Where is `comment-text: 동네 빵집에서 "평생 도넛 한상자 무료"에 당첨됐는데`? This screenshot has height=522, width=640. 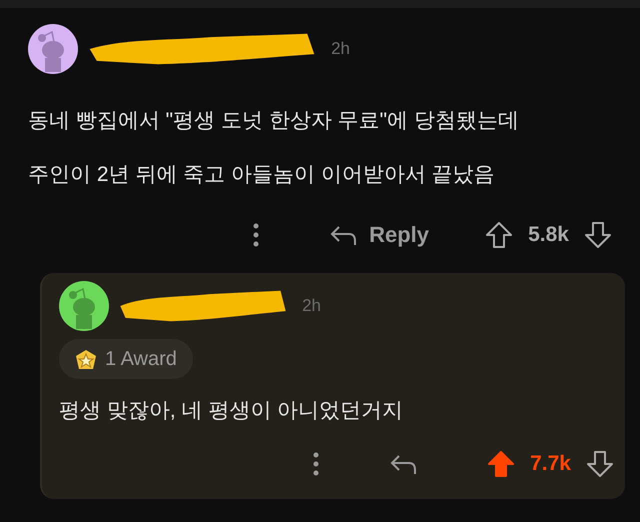 comment-text: 동네 빵집에서 "평생 도넛 한상자 무료"에 당첨됐는데 is located at coordinates (274, 121).